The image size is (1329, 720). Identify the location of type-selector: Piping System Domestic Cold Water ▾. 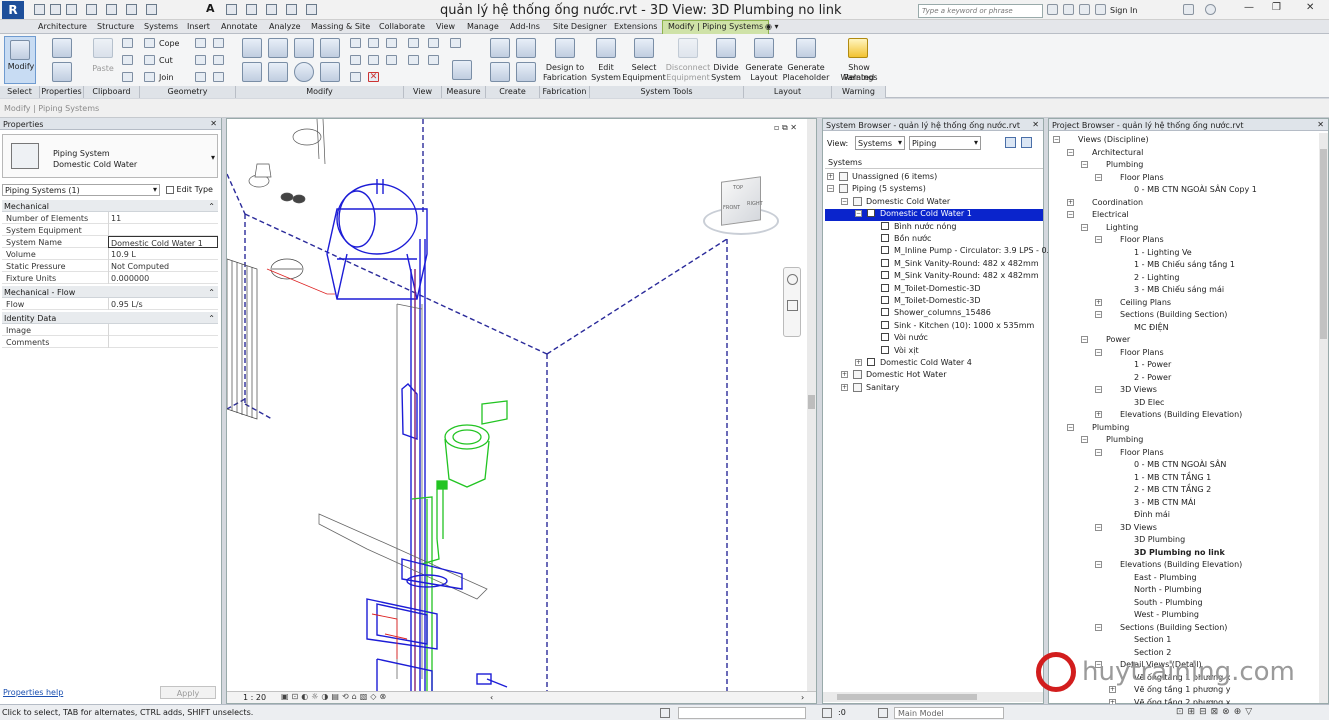
(110, 156).